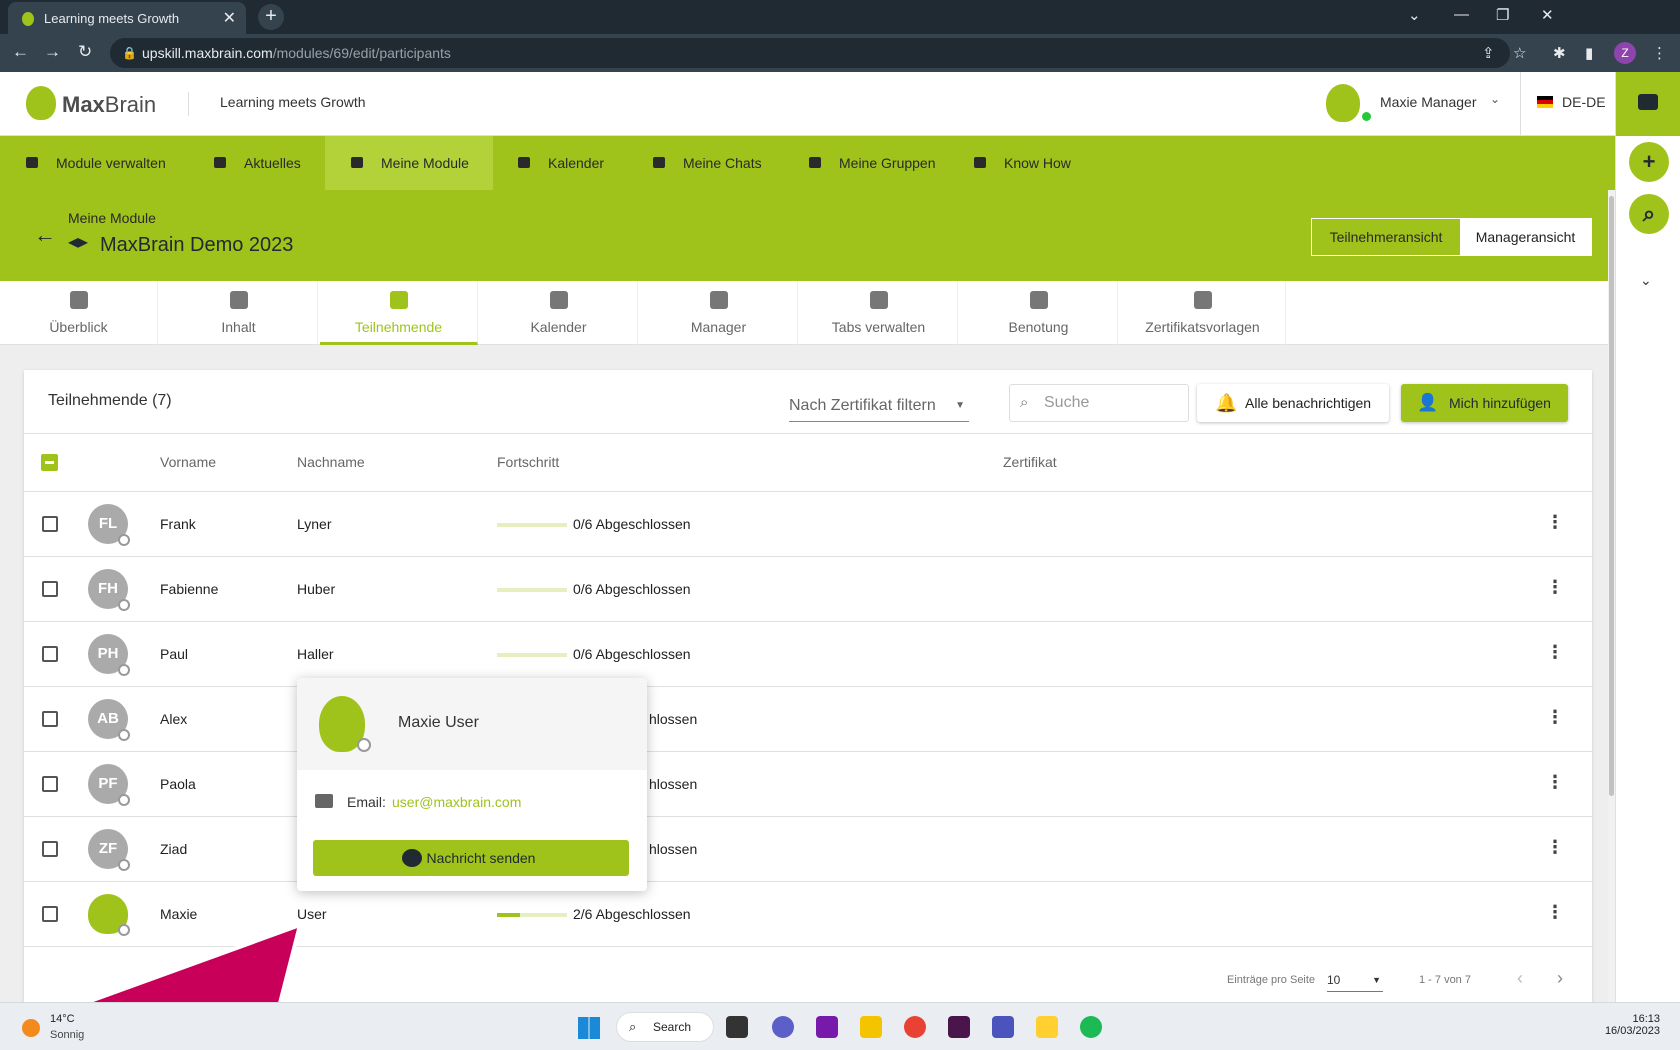 This screenshot has width=1680, height=1050. I want to click on german-flag-icon, so click(1545, 102).